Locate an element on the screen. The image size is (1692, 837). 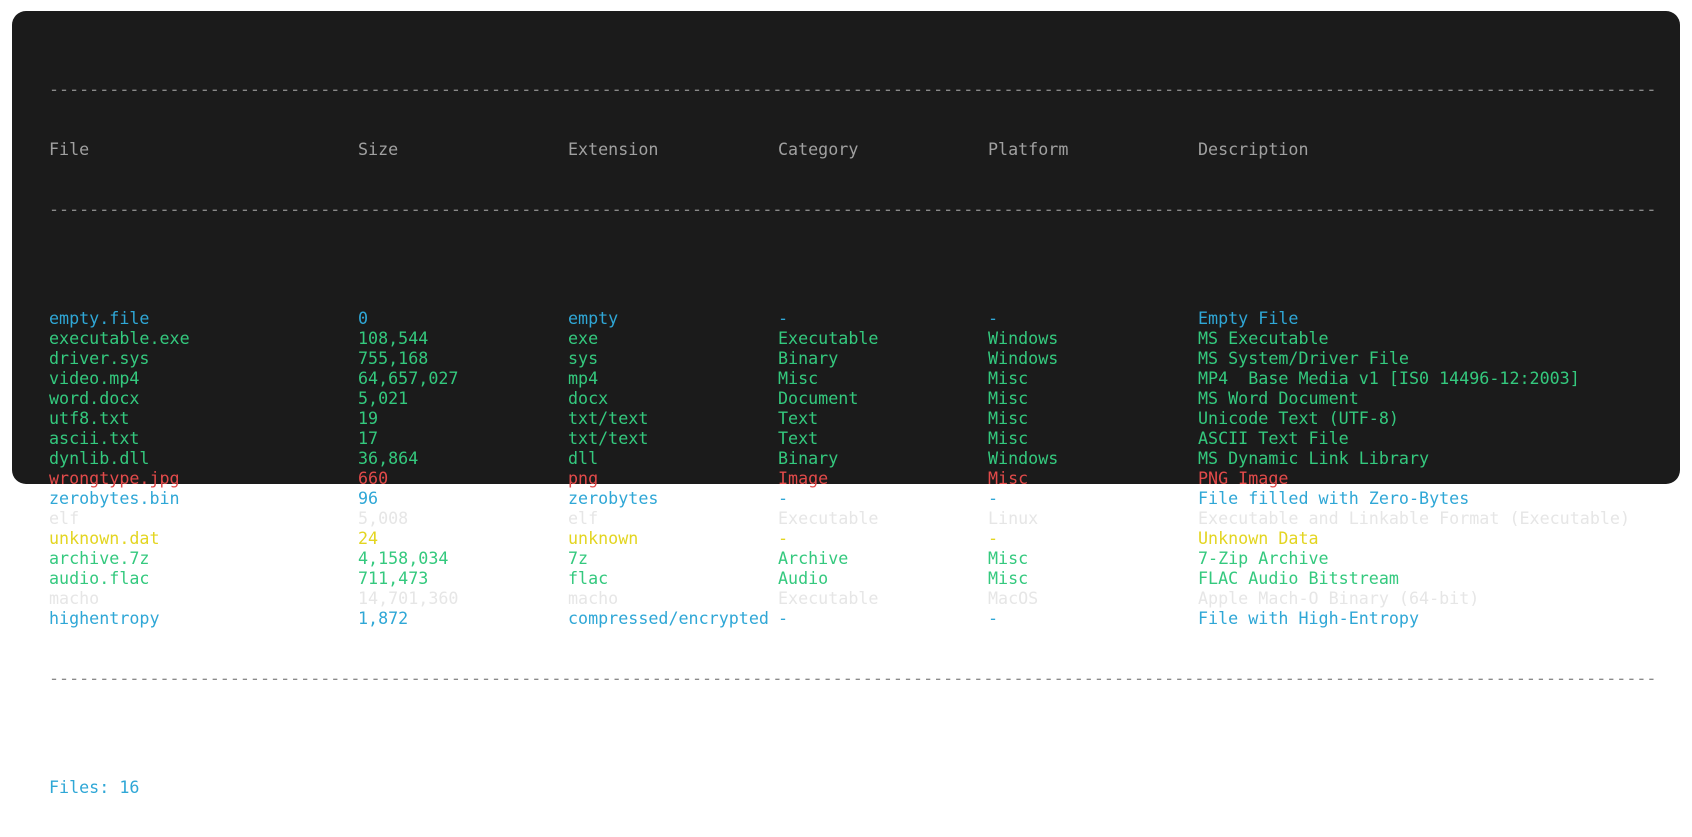
cell-file: archive.7z is located at coordinates (99, 558).